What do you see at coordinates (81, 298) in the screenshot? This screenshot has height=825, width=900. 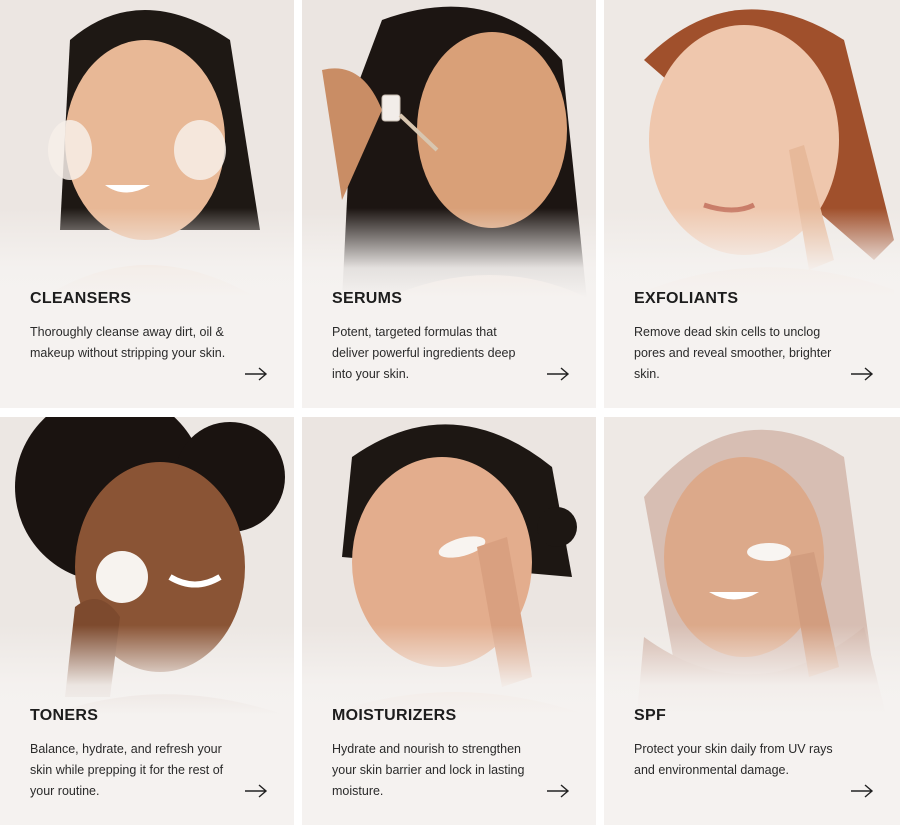 I see `card-title: CLEANSERS` at bounding box center [81, 298].